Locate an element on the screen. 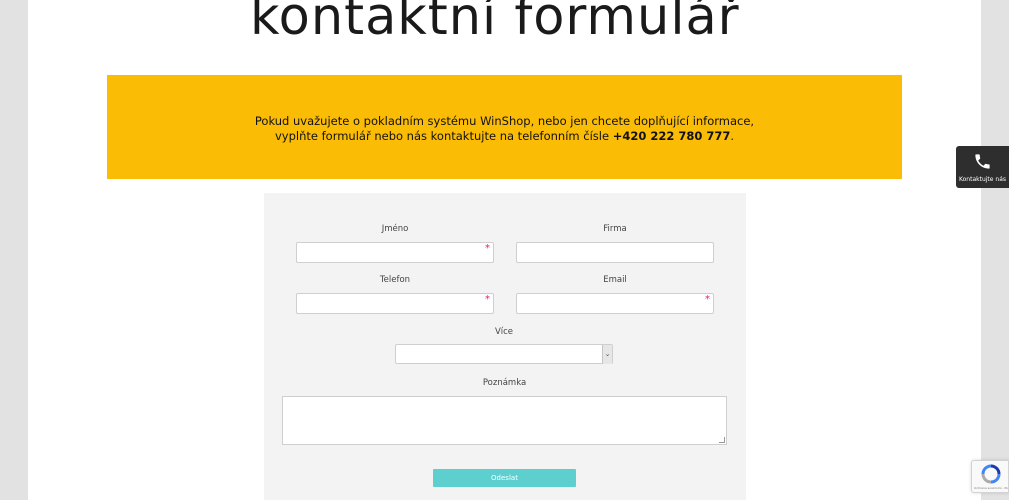 This screenshot has width=1009, height=500. page-title-text: kontaktní formulář is located at coordinates (494, 23).